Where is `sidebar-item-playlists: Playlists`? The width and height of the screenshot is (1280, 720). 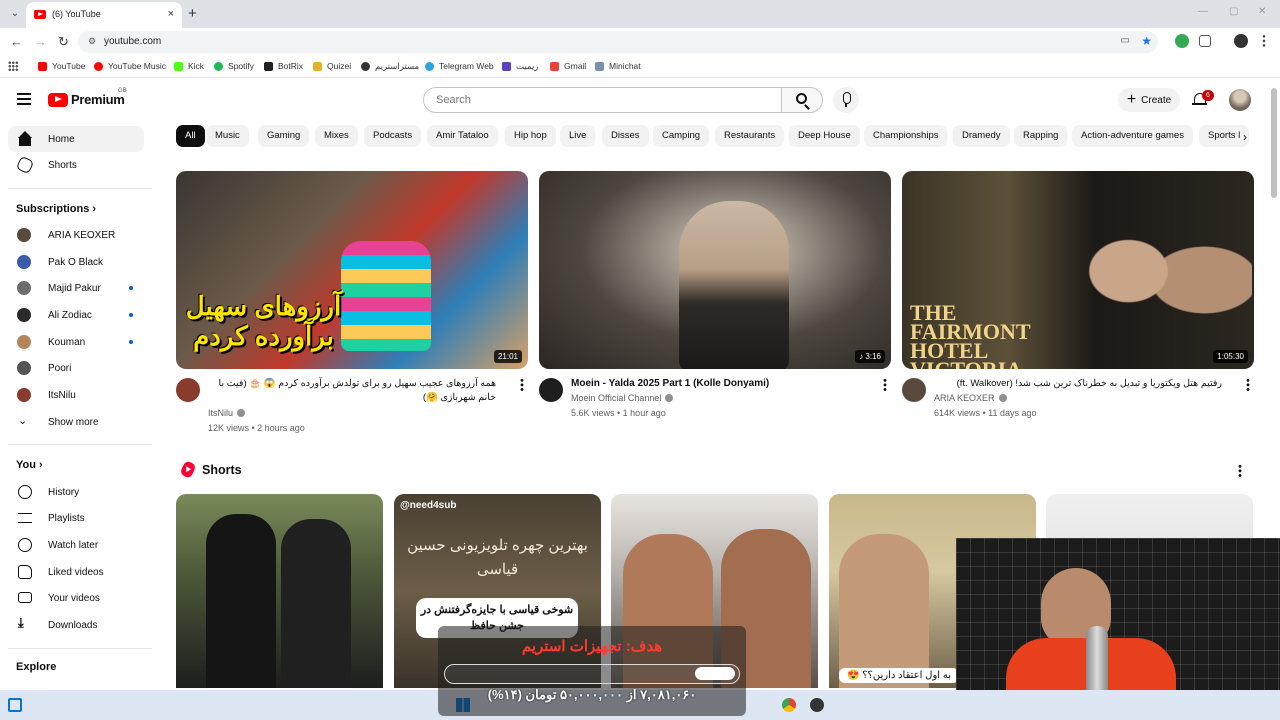
sidebar-item-playlists: Playlists is located at coordinates (76, 518).